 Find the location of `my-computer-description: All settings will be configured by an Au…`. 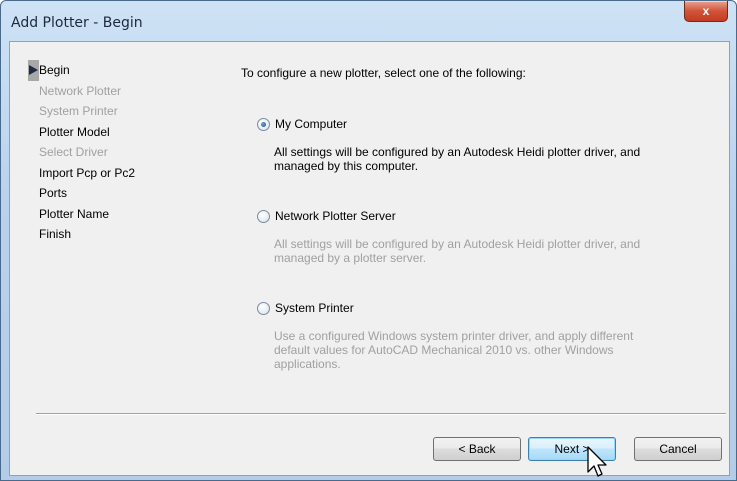

my-computer-description: All settings will be configured by an Au… is located at coordinates (457, 159).